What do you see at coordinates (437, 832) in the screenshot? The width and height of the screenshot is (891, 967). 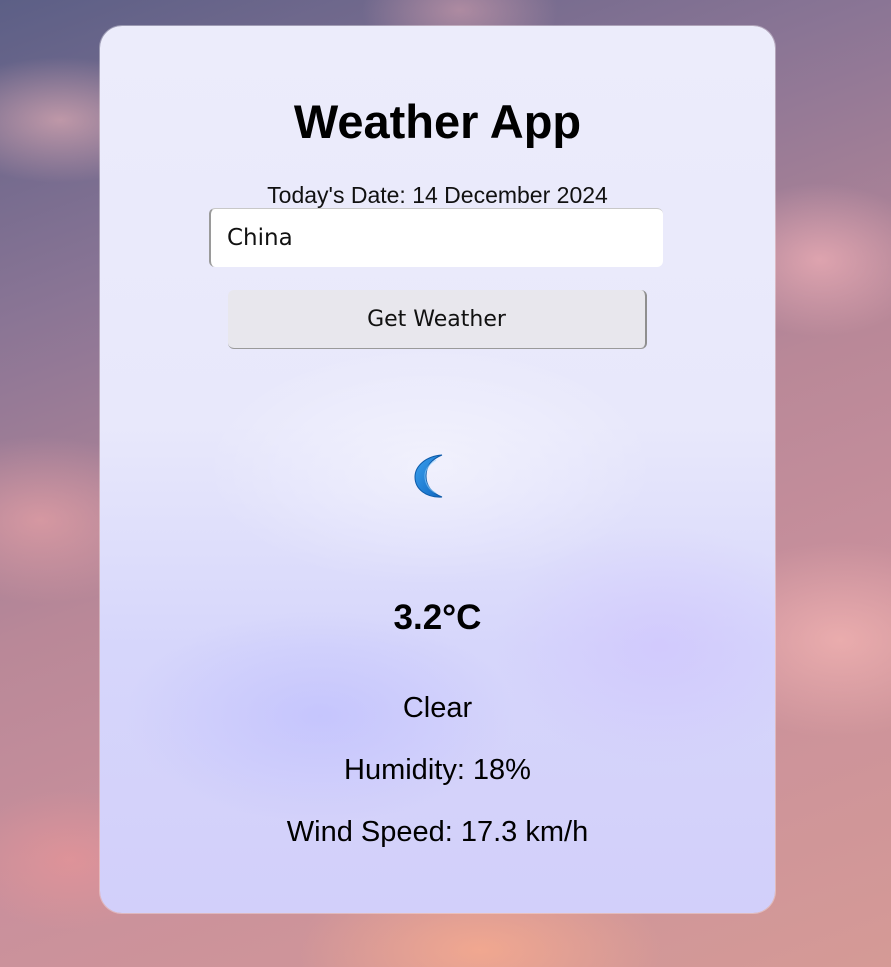 I see `wind-speed: Wind Speed: 17.3 km/h` at bounding box center [437, 832].